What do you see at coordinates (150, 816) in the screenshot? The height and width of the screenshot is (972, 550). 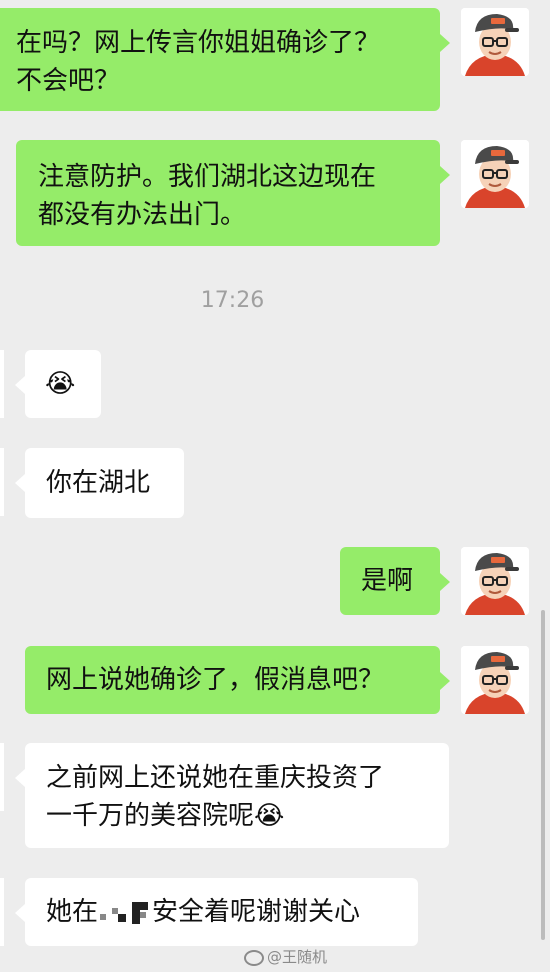 I see `message-text: 一千万的美容院呢` at bounding box center [150, 816].